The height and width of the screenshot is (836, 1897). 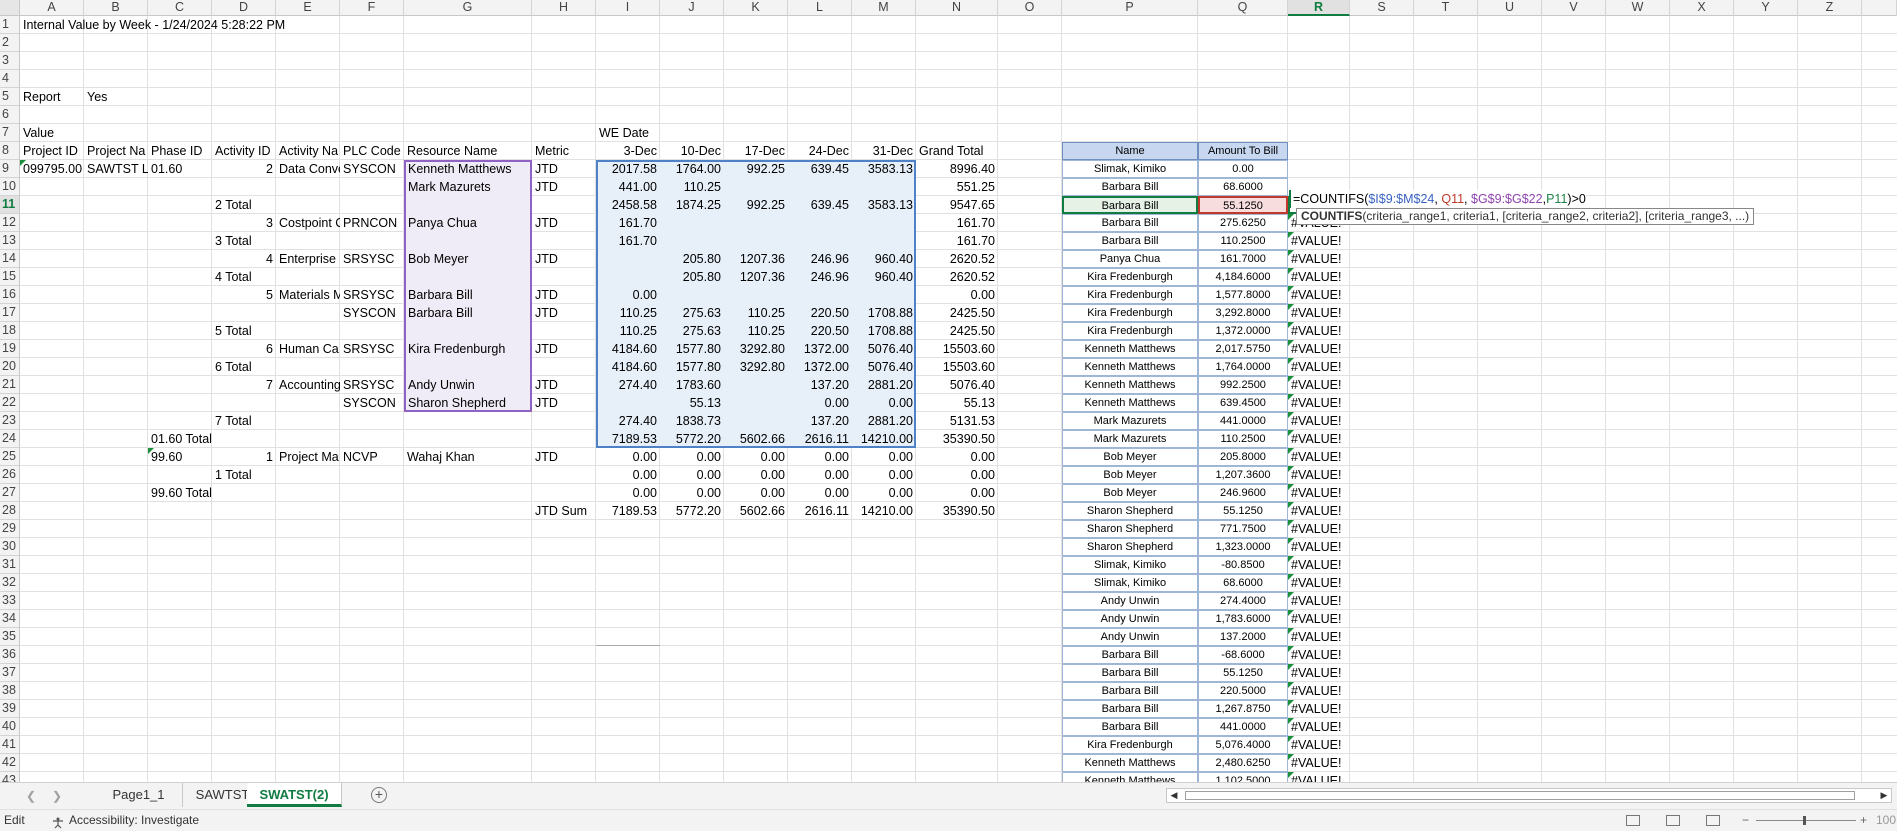 What do you see at coordinates (244, 457) in the screenshot?
I see `cell-d25: 1` at bounding box center [244, 457].